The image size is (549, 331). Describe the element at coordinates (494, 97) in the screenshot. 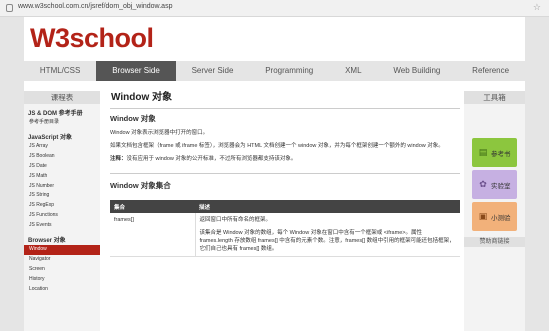

I see `toolbox-title: 工具箱` at that location.